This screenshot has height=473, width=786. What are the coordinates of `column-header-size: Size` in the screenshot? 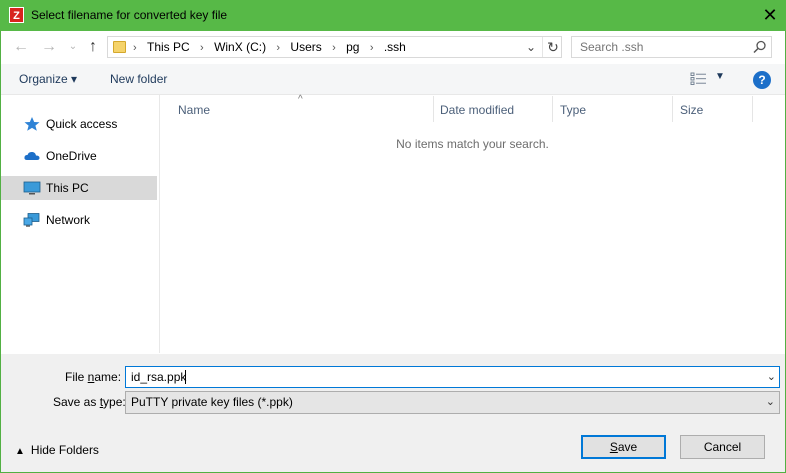 It's located at (691, 110).